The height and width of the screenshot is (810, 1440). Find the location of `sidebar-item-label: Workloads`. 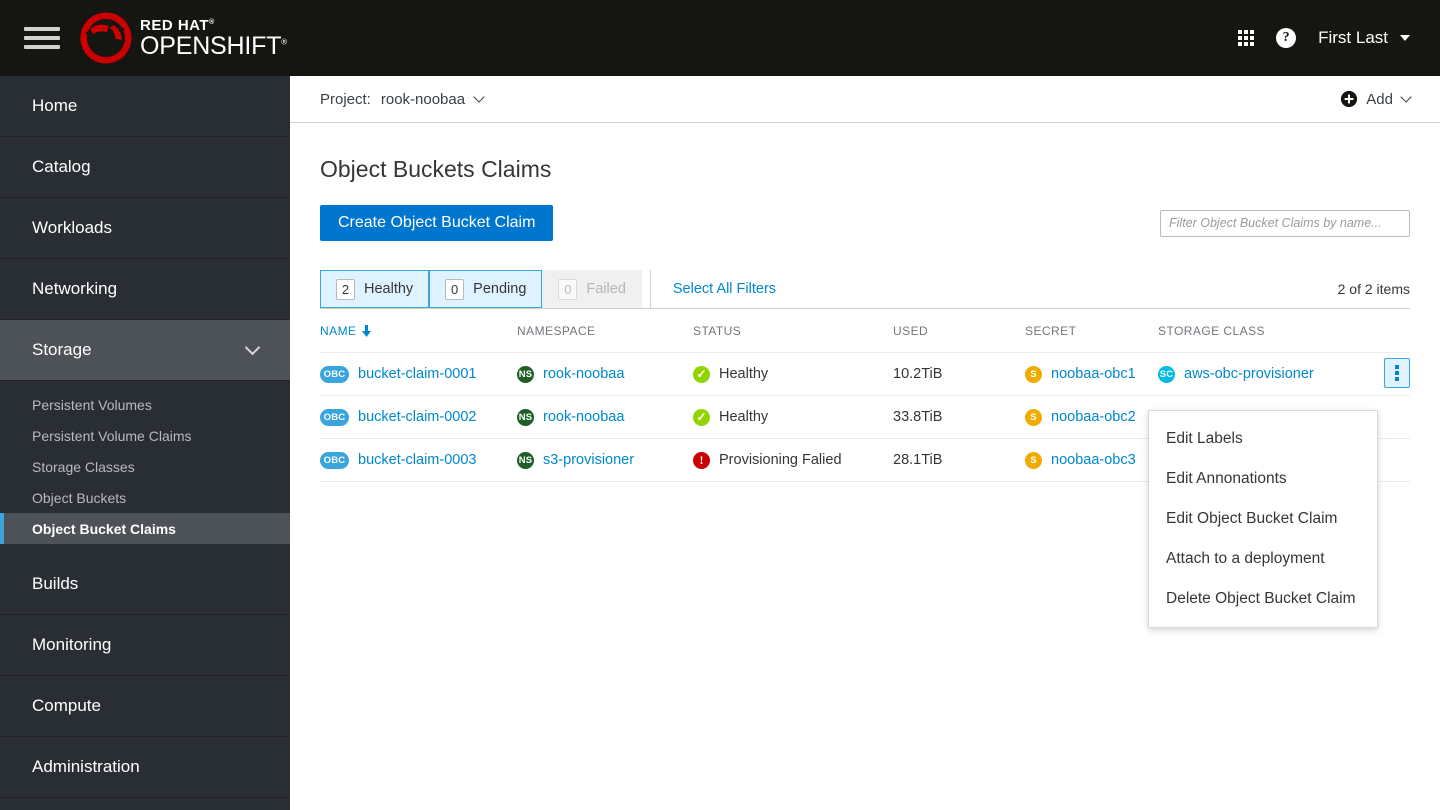

sidebar-item-label: Workloads is located at coordinates (72, 227).